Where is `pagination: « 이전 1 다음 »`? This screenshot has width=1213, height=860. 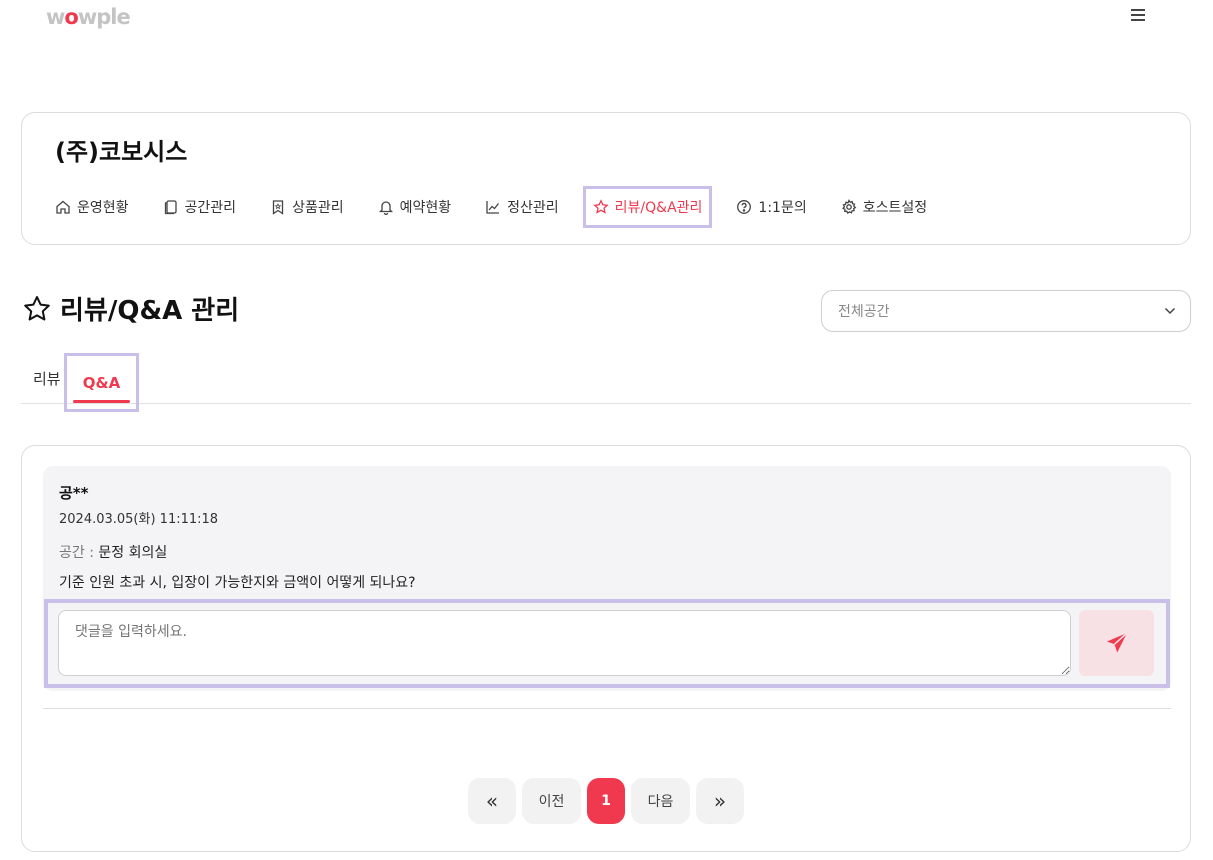
pagination: « 이전 1 다음 » is located at coordinates (609, 801).